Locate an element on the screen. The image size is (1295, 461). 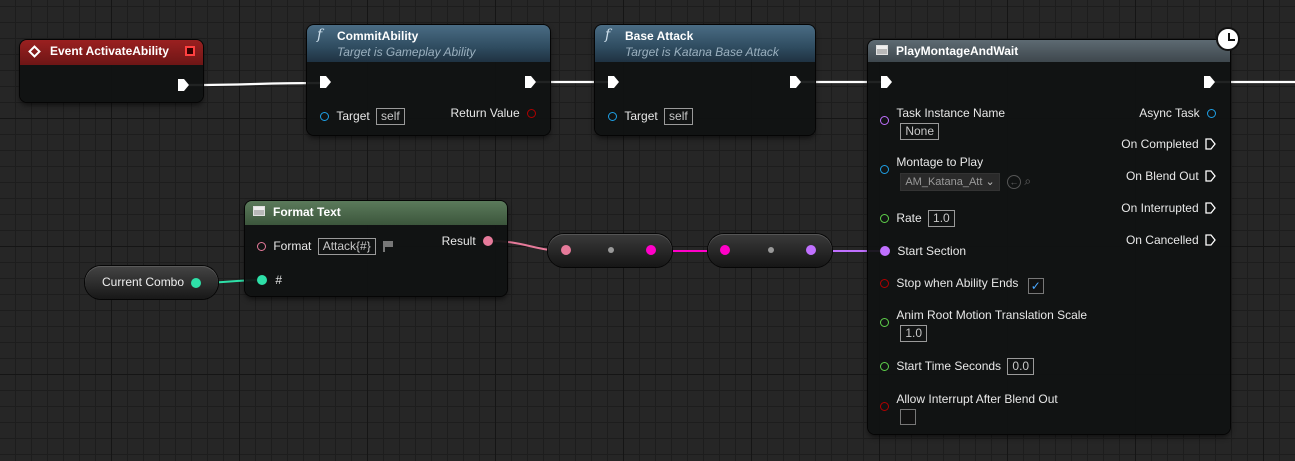
format-label: Format is located at coordinates (292, 246).